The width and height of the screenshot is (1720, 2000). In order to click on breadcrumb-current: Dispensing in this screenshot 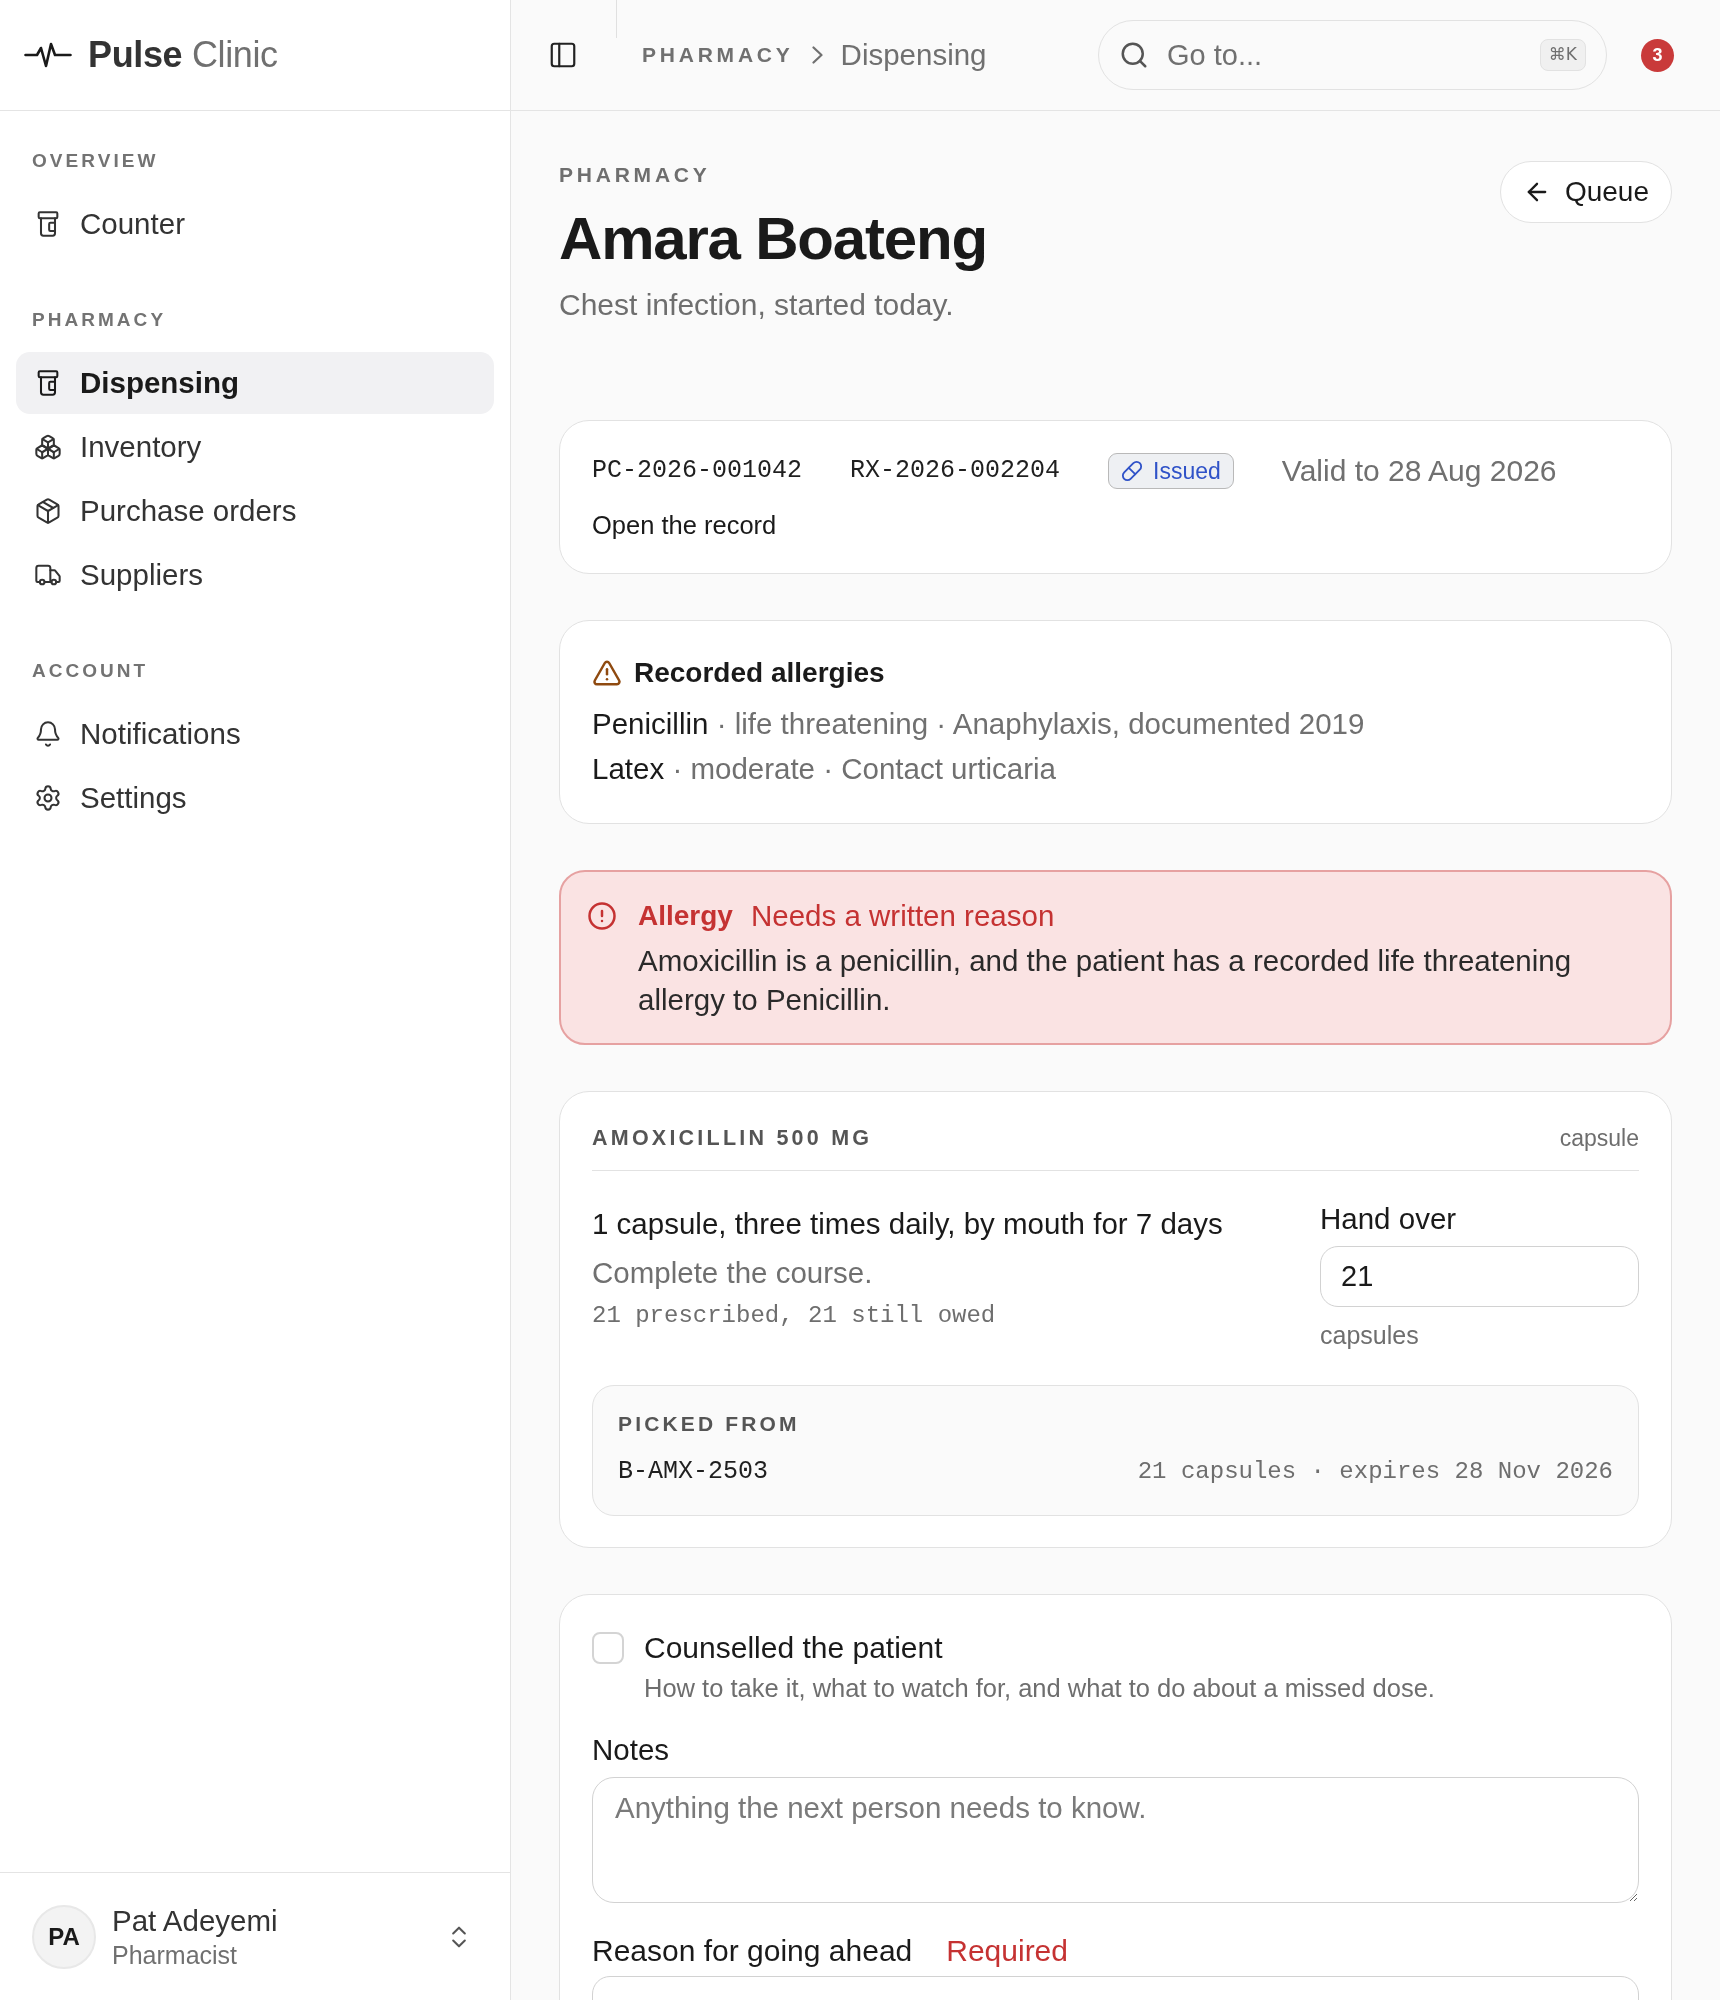, I will do `click(913, 55)`.